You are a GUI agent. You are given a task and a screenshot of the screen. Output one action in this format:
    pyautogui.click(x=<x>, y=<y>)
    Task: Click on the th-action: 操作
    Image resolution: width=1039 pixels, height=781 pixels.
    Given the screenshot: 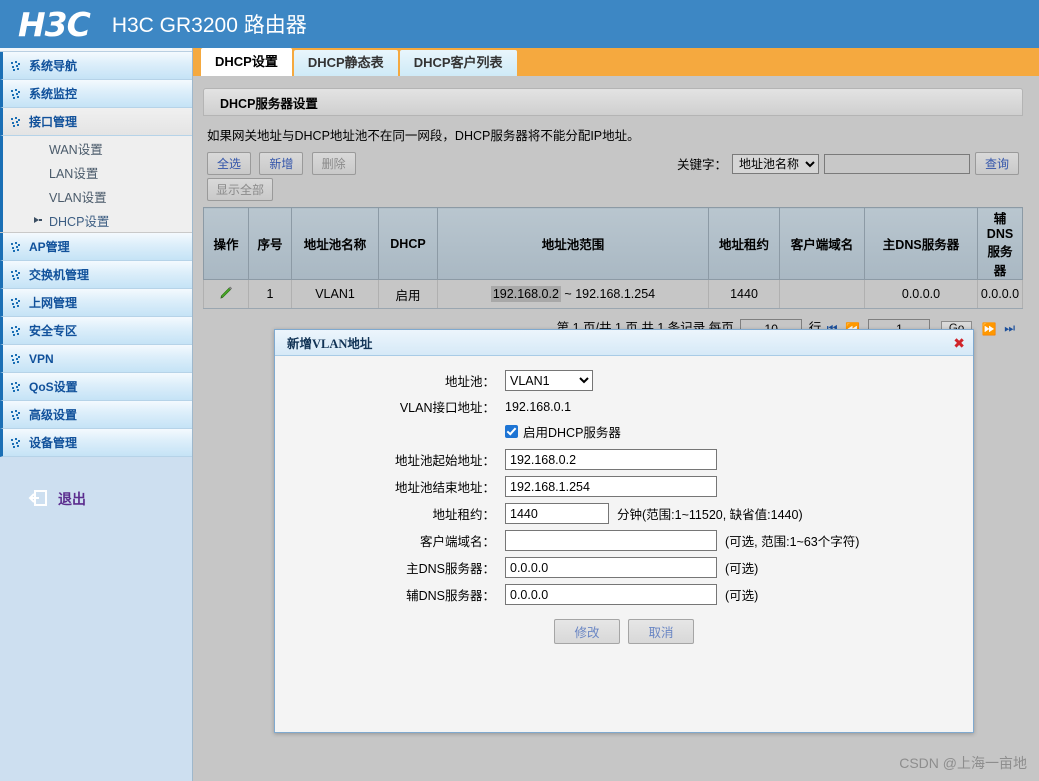 What is the action you would take?
    pyautogui.click(x=226, y=243)
    